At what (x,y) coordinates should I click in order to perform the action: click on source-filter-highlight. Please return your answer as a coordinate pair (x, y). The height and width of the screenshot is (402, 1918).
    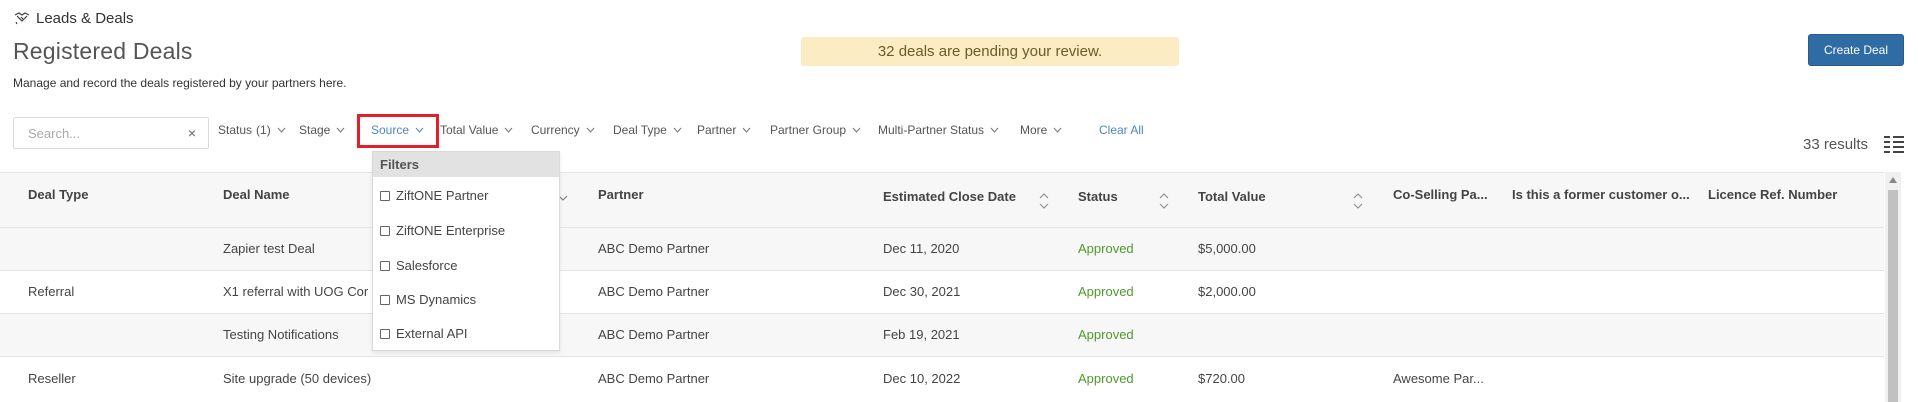
    Looking at the image, I should click on (398, 131).